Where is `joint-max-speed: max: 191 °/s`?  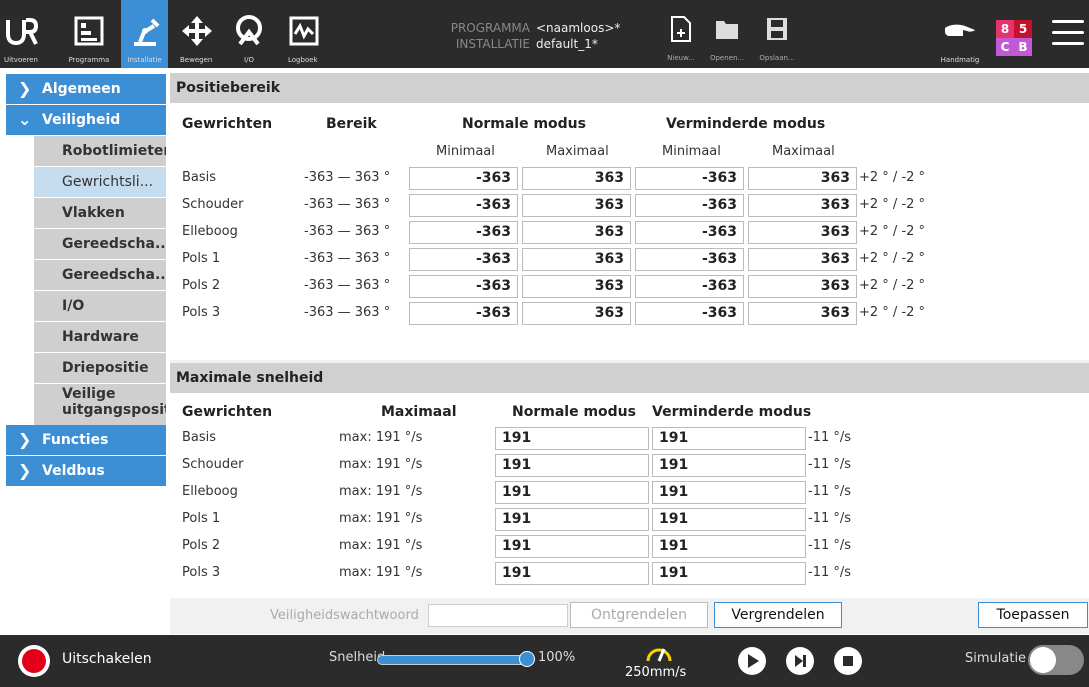
joint-max-speed: max: 191 °/s is located at coordinates (381, 572).